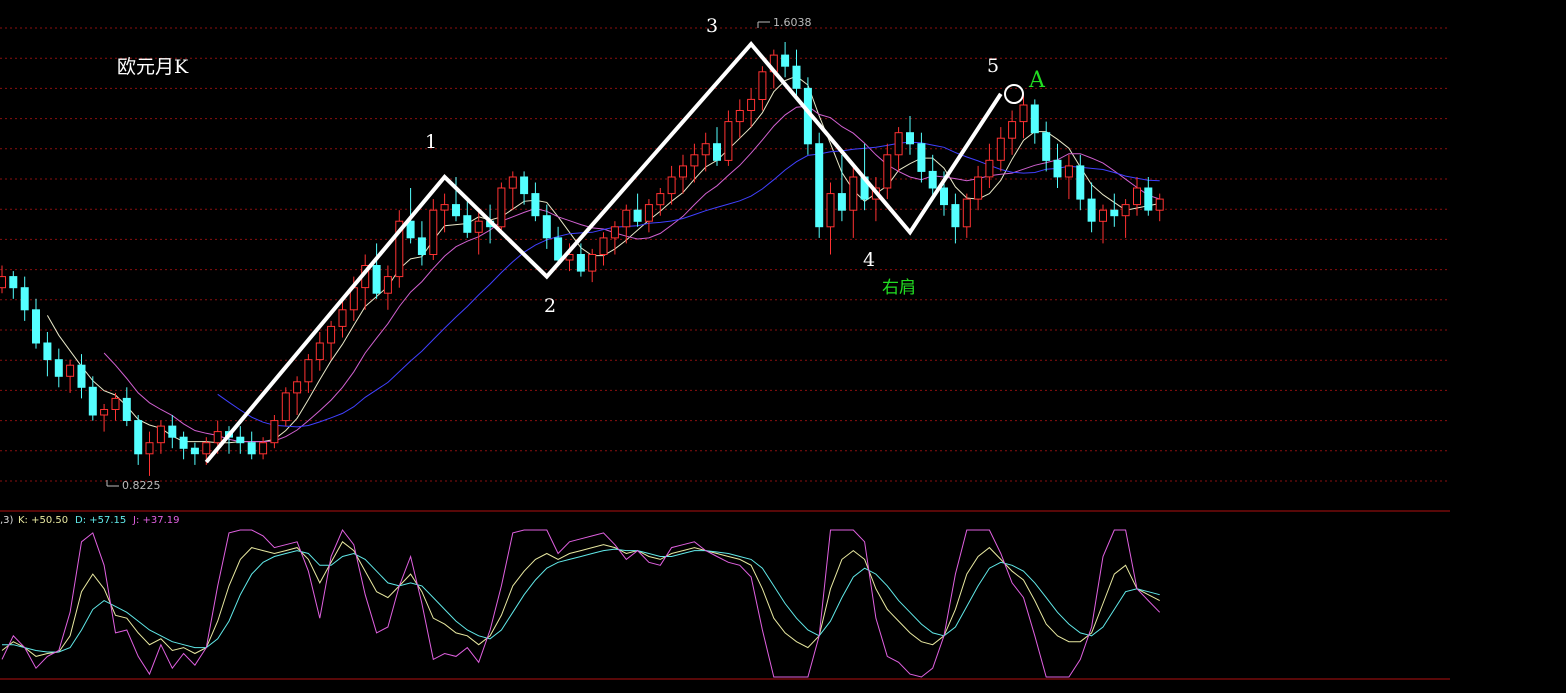 This screenshot has height=693, width=1566. I want to click on point-a-label: A, so click(1037, 80).